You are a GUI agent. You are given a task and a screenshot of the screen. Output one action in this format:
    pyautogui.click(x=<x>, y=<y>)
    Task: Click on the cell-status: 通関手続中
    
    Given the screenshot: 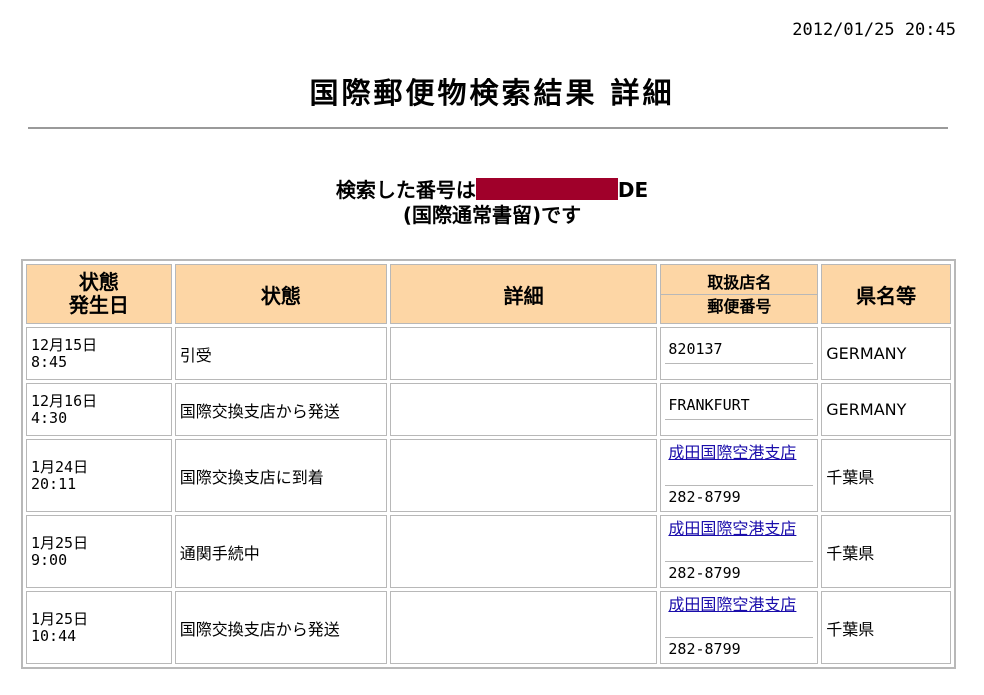 What is the action you would take?
    pyautogui.click(x=280, y=551)
    